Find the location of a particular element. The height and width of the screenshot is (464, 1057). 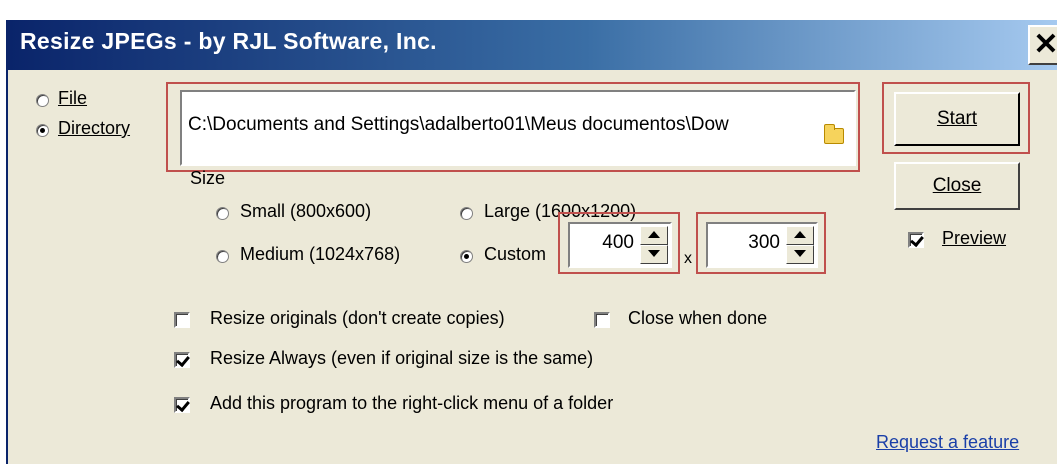

custom-size-label: Custom is located at coordinates (515, 254).